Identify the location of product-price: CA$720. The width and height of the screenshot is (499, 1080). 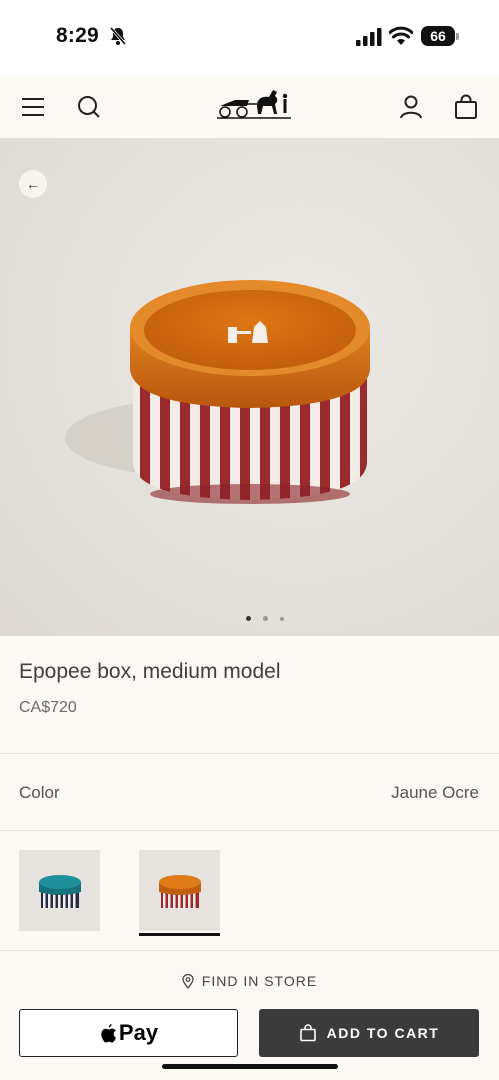
(48, 707).